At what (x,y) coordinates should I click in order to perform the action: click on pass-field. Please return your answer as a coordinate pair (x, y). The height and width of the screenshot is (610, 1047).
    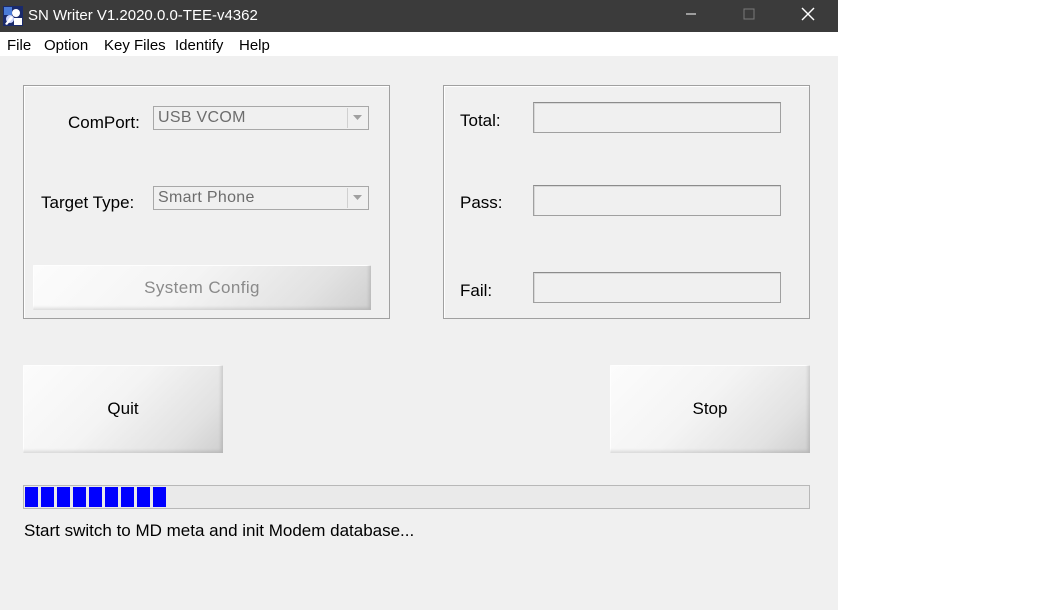
    Looking at the image, I should click on (657, 200).